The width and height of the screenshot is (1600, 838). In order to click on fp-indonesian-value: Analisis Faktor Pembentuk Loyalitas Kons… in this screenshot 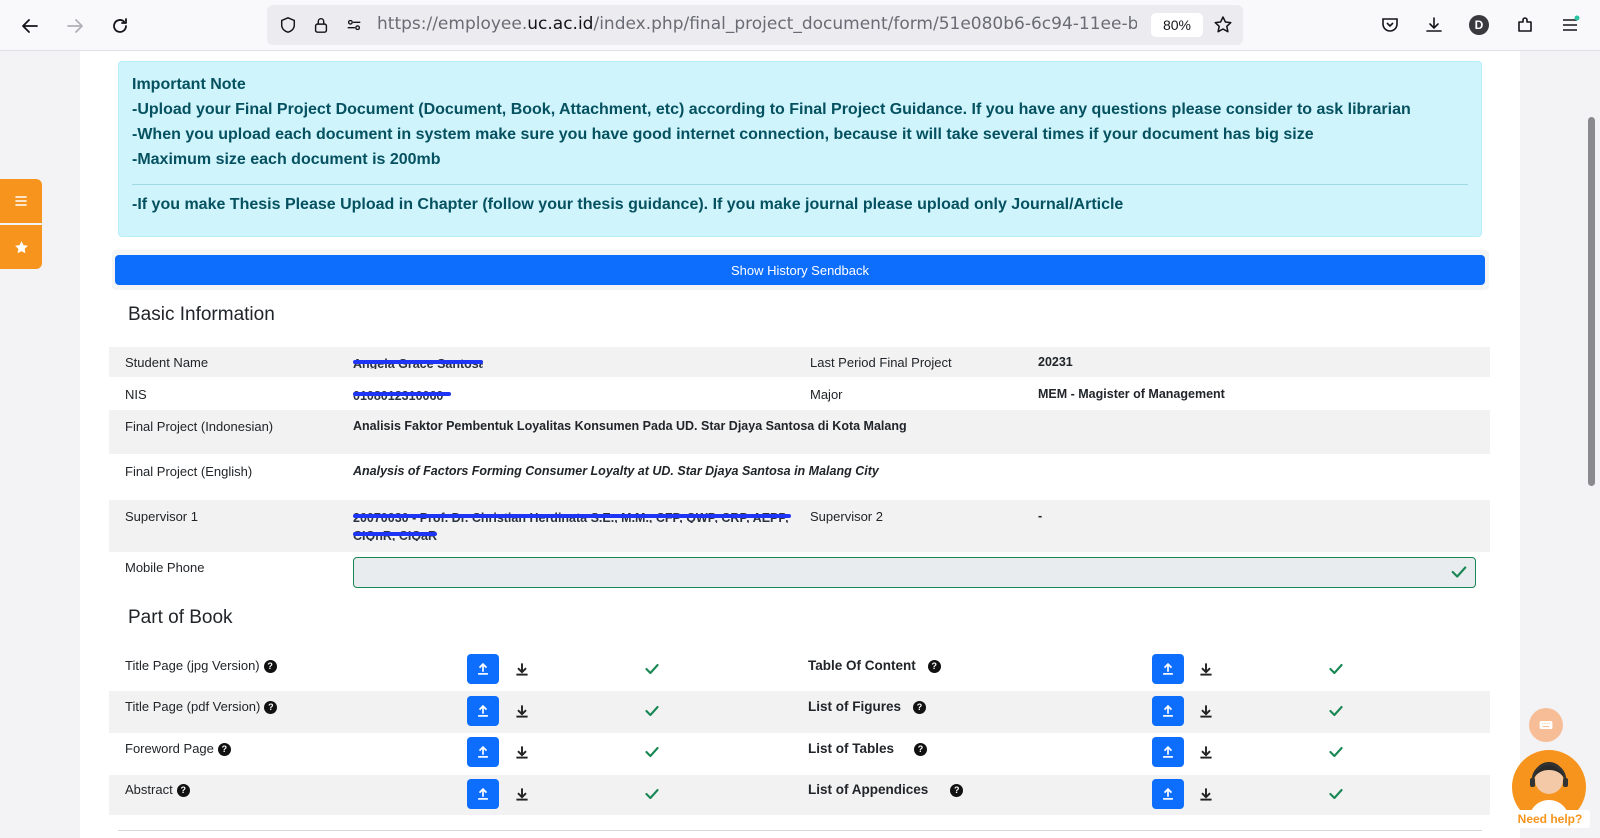, I will do `click(630, 426)`.